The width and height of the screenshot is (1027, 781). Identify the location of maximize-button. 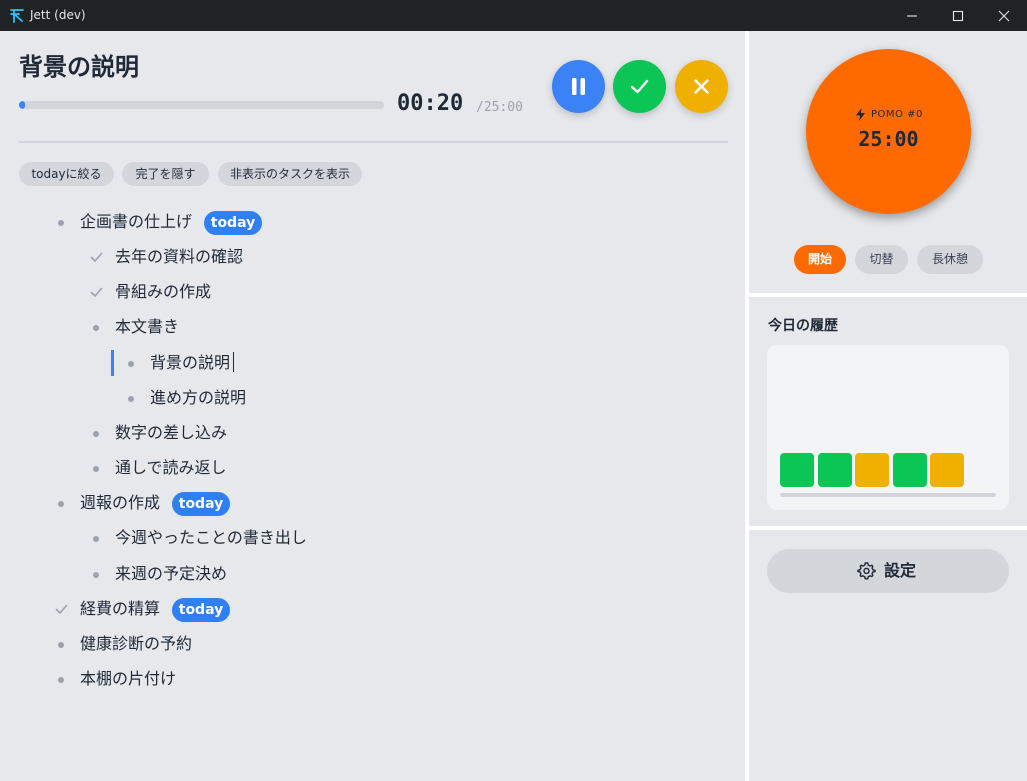
(958, 15).